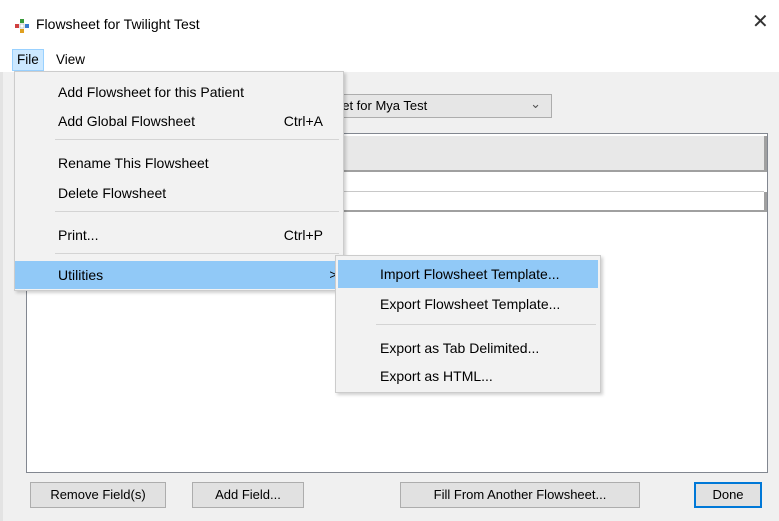 The image size is (779, 521). What do you see at coordinates (728, 495) in the screenshot?
I see `done-button: Done` at bounding box center [728, 495].